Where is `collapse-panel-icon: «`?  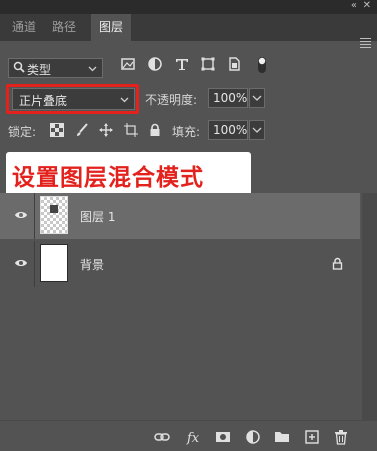
collapse-panel-icon: « is located at coordinates (354, 6).